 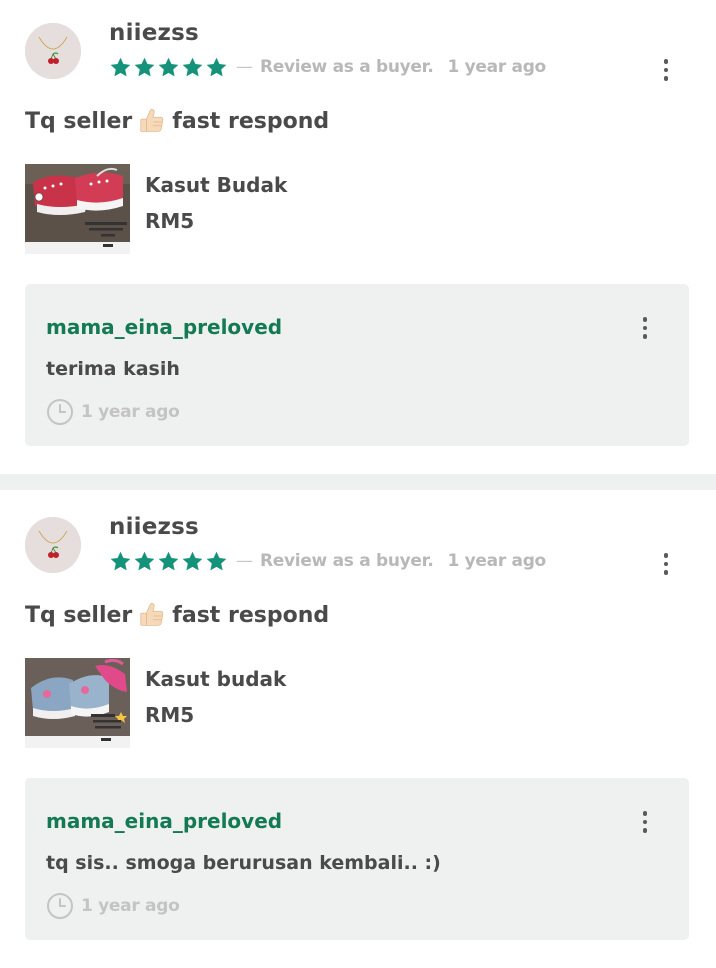 What do you see at coordinates (113, 369) in the screenshot?
I see `reply-text: terima kasih` at bounding box center [113, 369].